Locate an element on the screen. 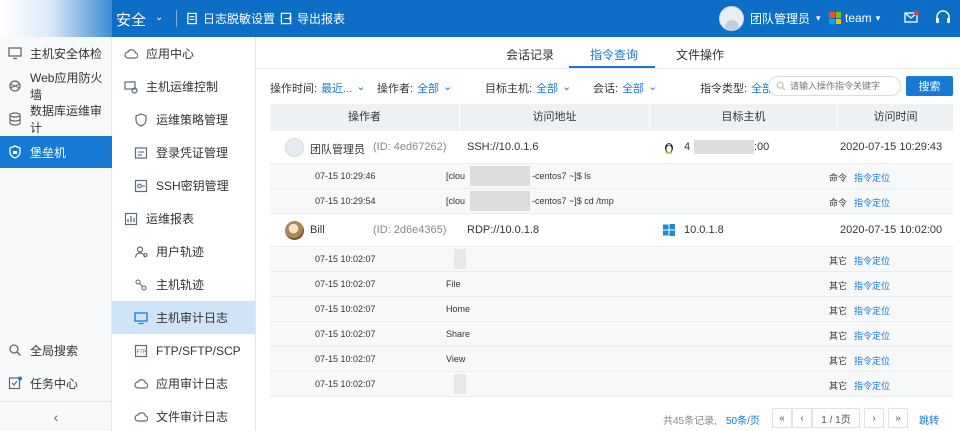 The width and height of the screenshot is (960, 431). next-page-button: › is located at coordinates (874, 418).